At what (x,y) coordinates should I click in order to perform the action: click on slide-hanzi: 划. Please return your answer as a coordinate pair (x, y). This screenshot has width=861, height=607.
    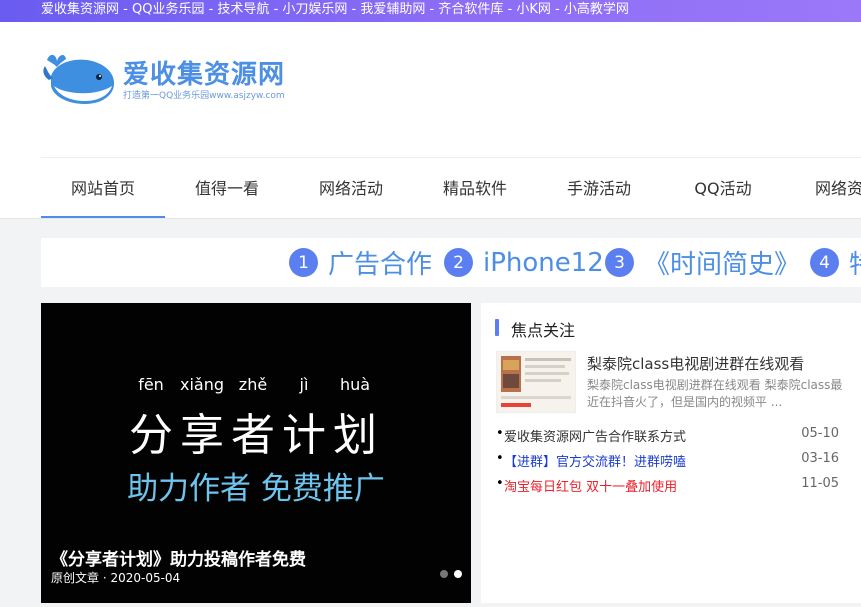
    Looking at the image, I should click on (355, 435).